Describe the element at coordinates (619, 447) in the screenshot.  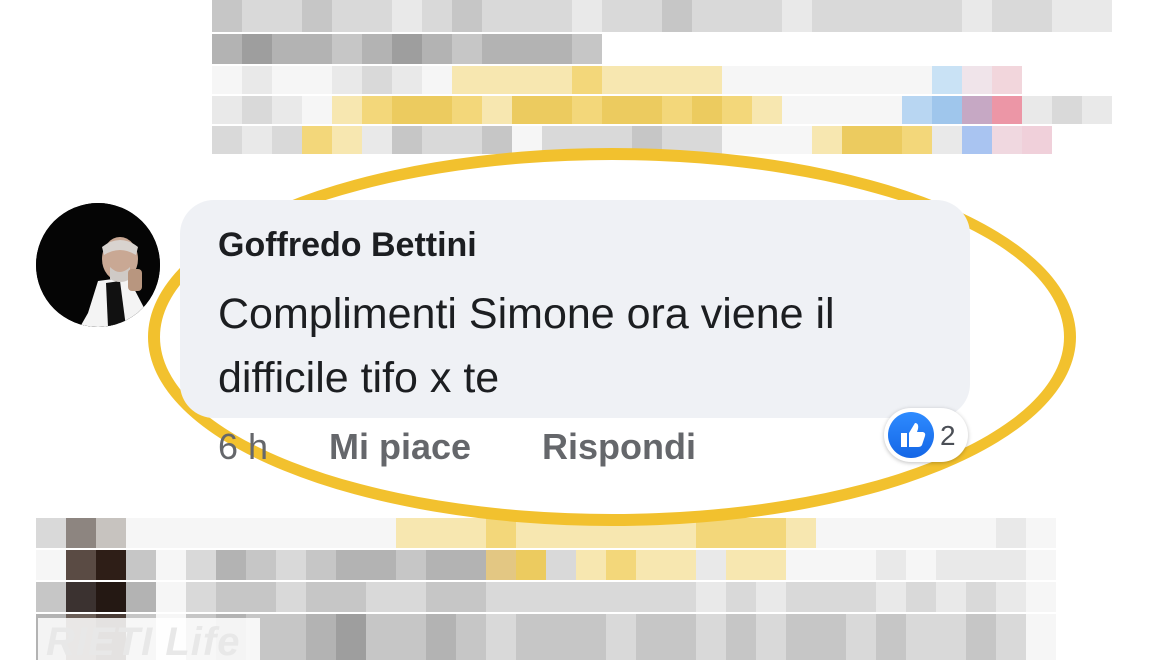
I see `reply-button: Rispondi` at that location.